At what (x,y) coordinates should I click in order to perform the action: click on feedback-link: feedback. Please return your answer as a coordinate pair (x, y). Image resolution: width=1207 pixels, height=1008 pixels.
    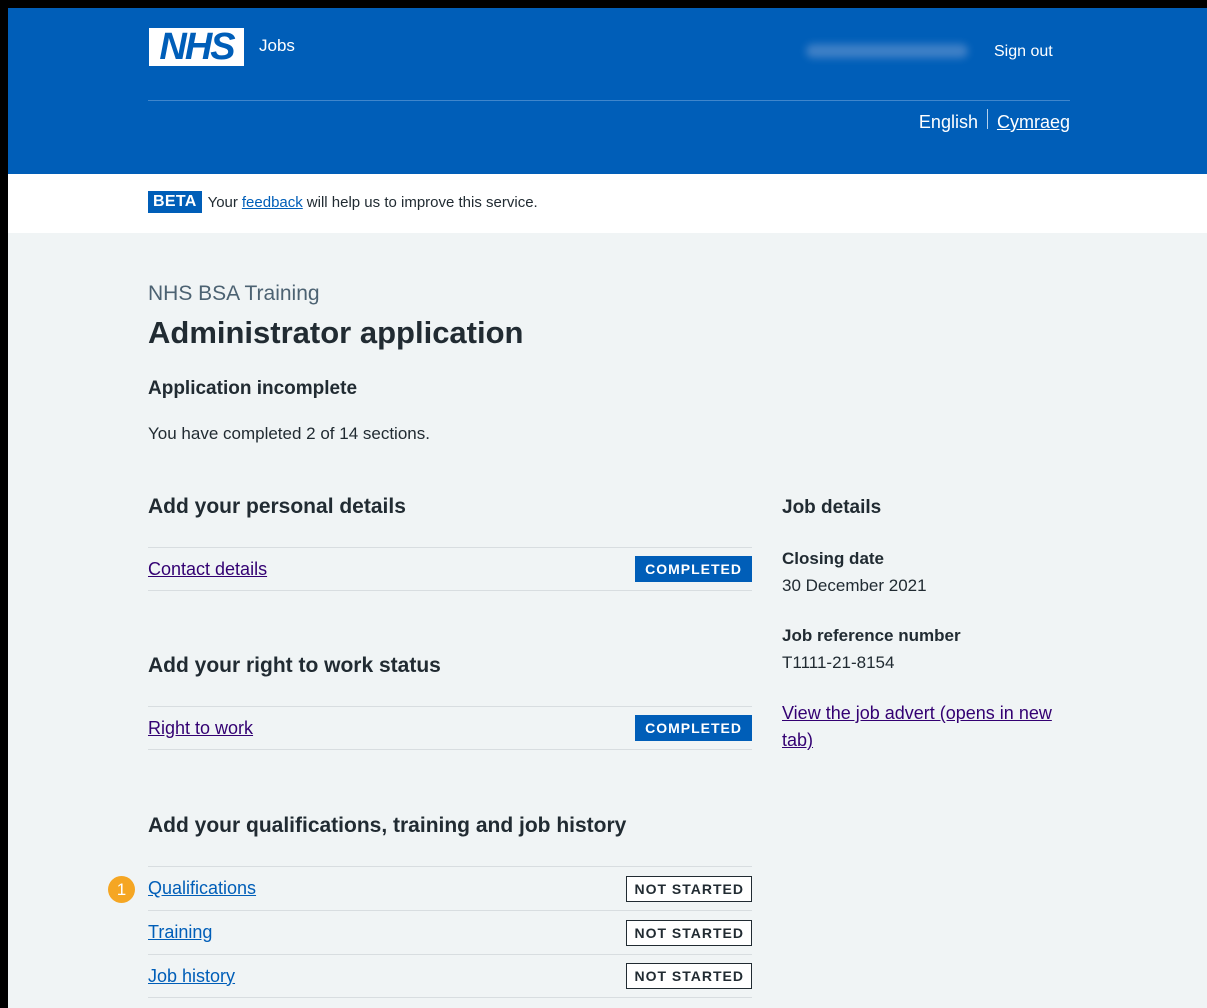
    Looking at the image, I should click on (272, 202).